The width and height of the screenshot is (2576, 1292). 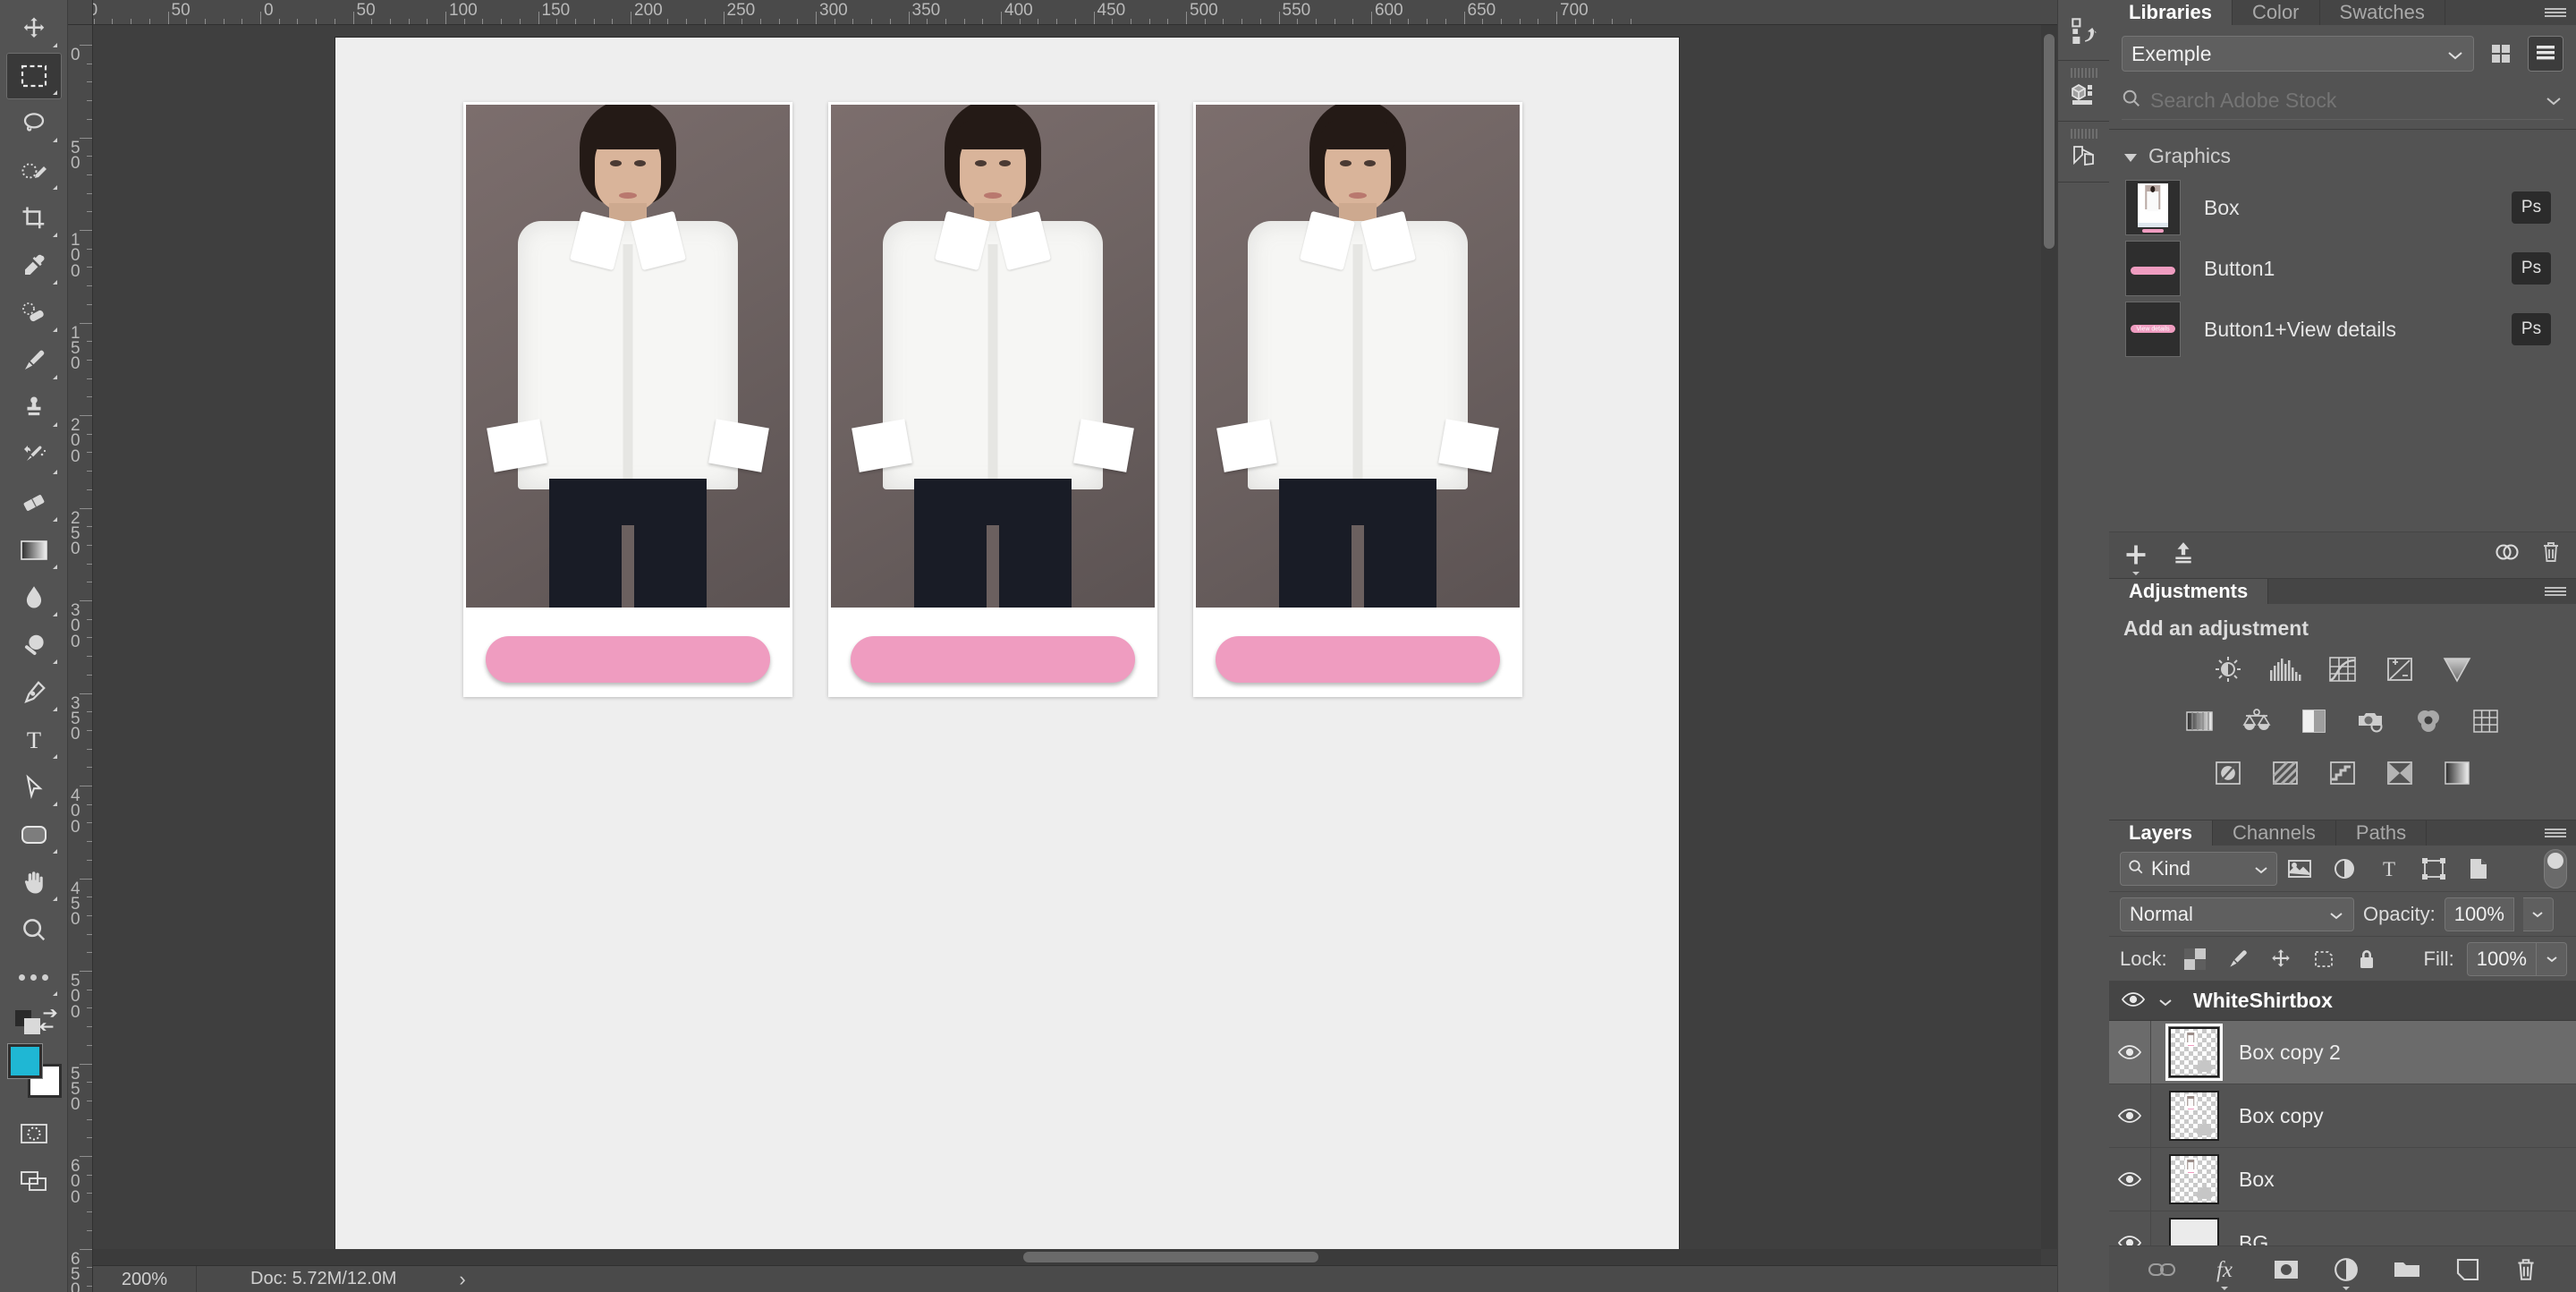 What do you see at coordinates (33, 76) in the screenshot?
I see `rectangular-marquee-tool` at bounding box center [33, 76].